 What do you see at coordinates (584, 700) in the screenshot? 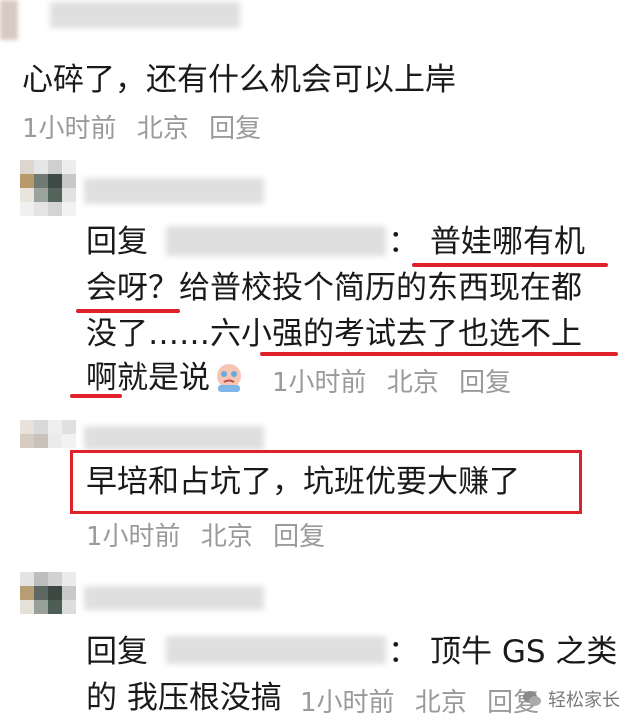
I see `watermark-text: 轻松家长` at bounding box center [584, 700].